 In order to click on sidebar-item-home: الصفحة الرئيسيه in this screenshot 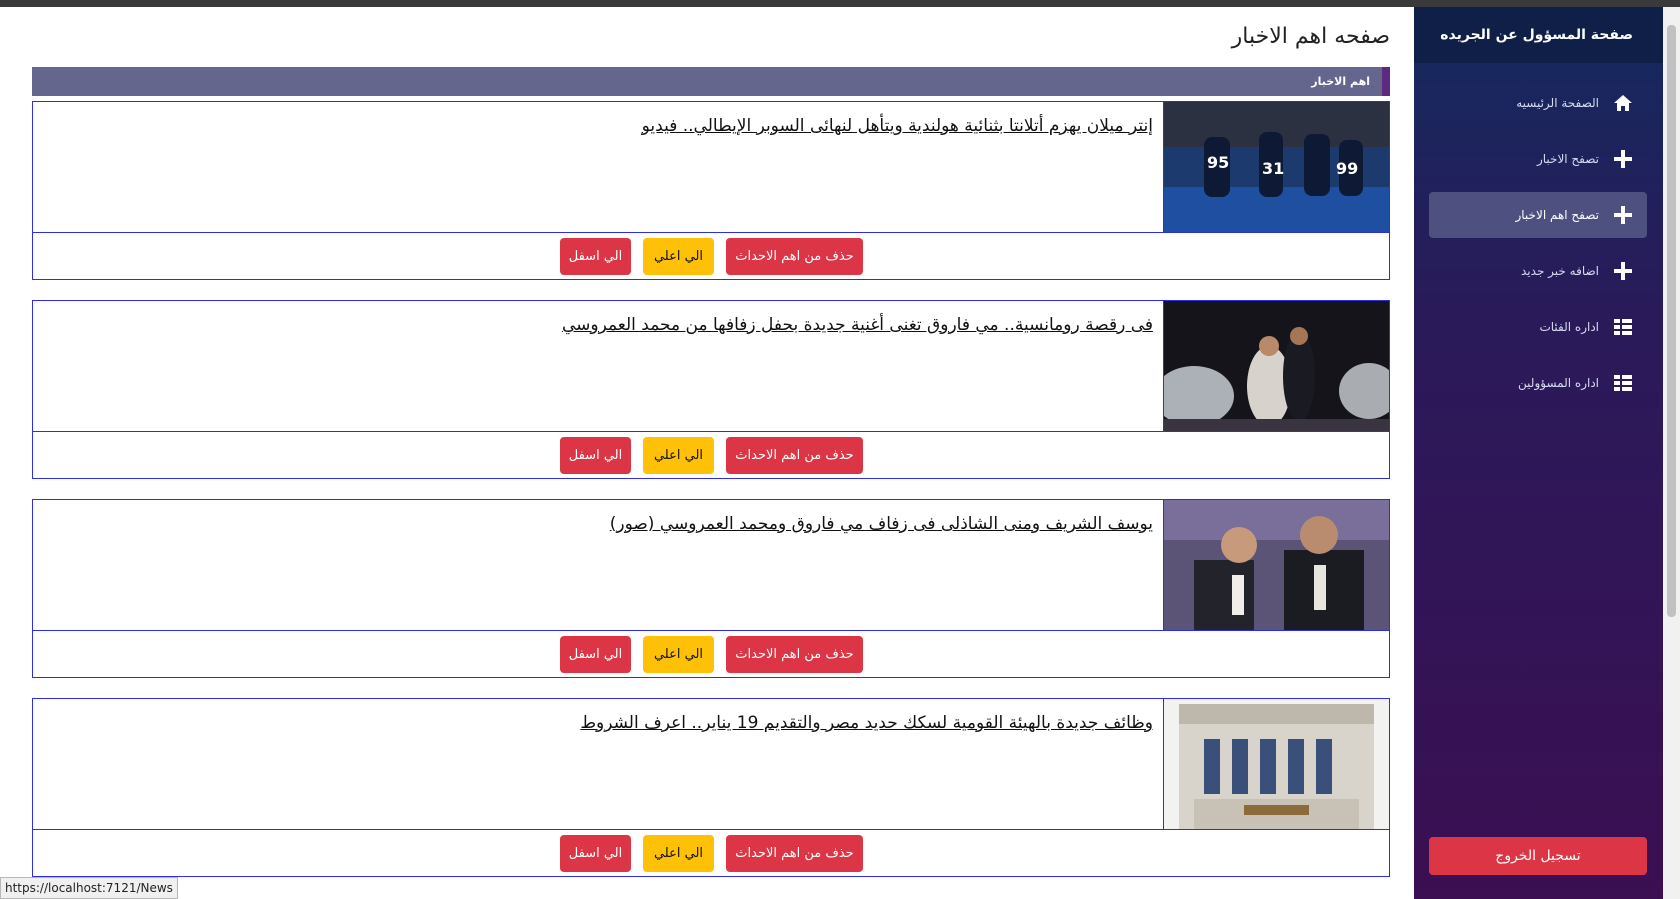, I will do `click(1538, 103)`.